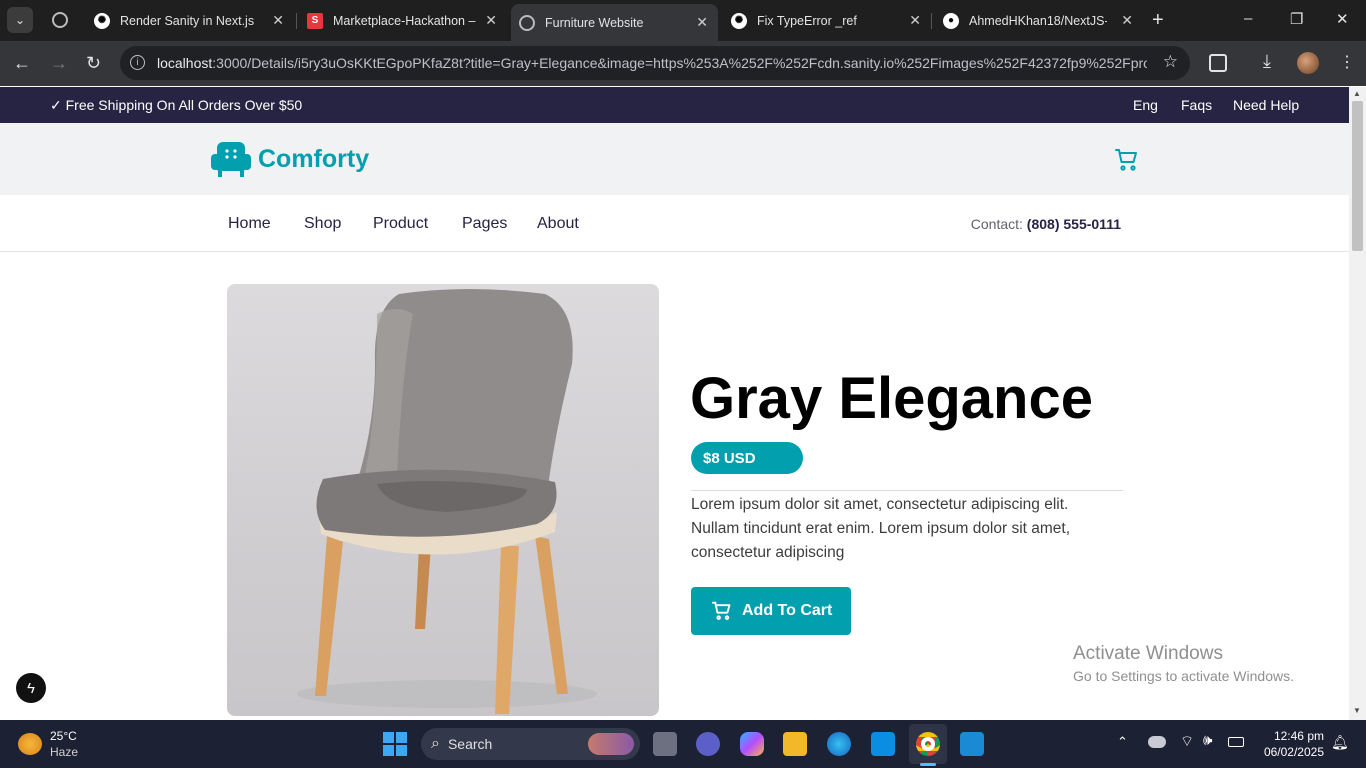  Describe the element at coordinates (59, 63) in the screenshot. I see `forward-icon: →` at that location.